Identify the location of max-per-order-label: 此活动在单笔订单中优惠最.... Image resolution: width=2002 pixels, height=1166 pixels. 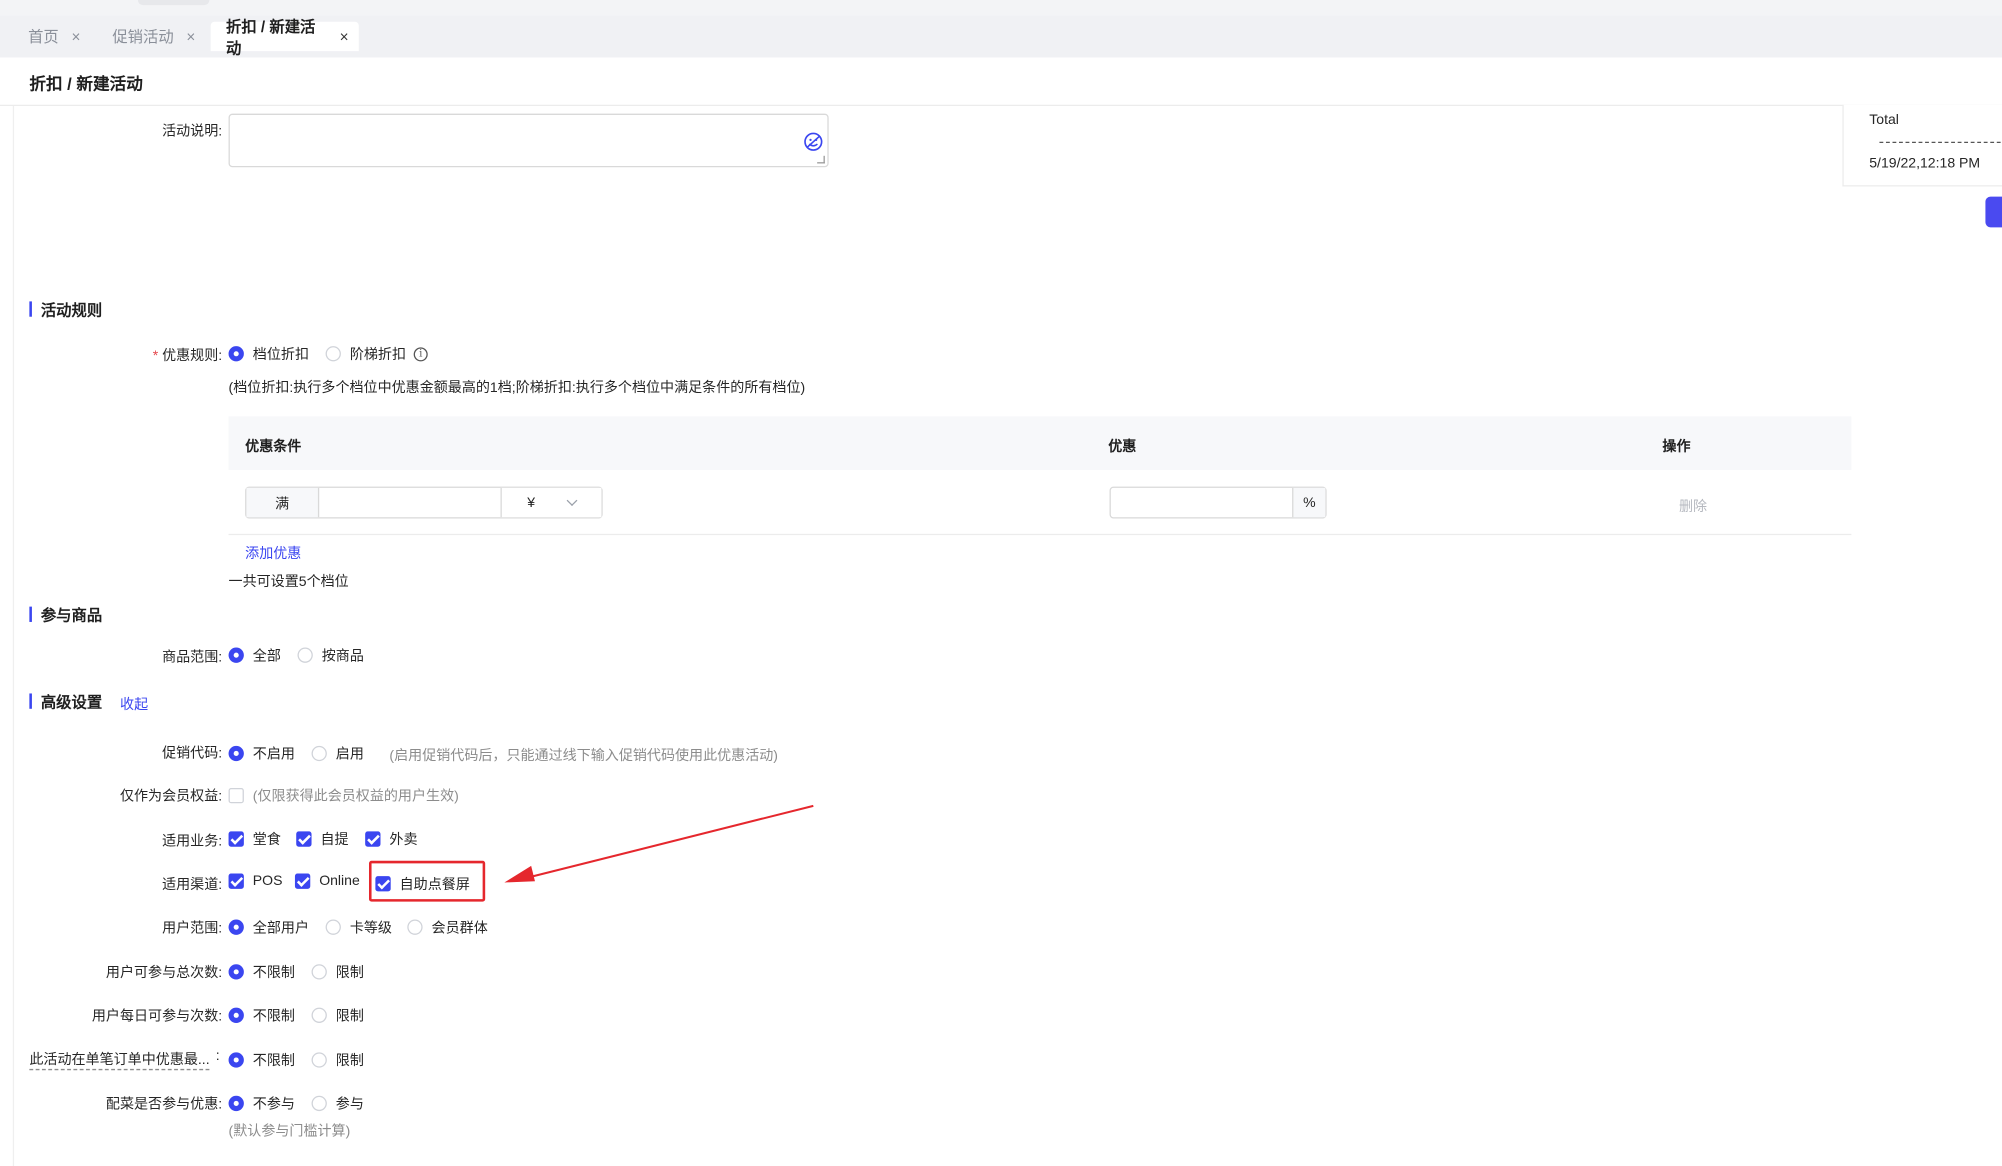
(119, 1059).